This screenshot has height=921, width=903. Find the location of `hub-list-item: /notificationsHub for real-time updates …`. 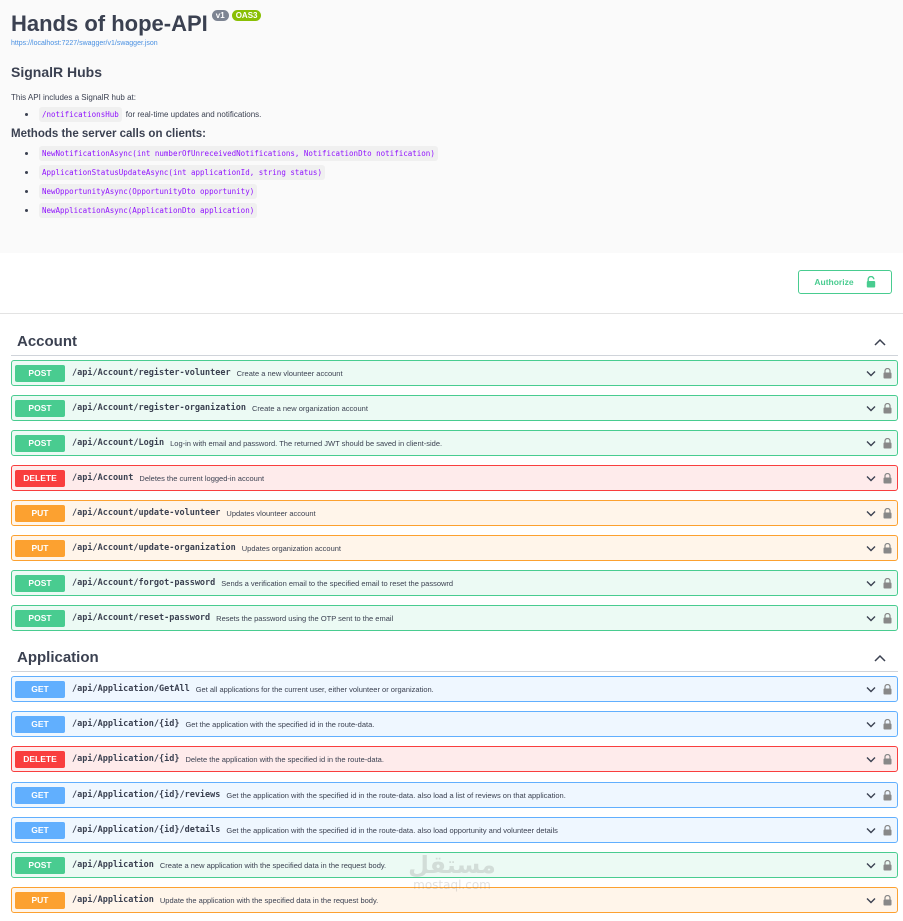

hub-list-item: /notificationsHub for real-time updates … is located at coordinates (458, 114).